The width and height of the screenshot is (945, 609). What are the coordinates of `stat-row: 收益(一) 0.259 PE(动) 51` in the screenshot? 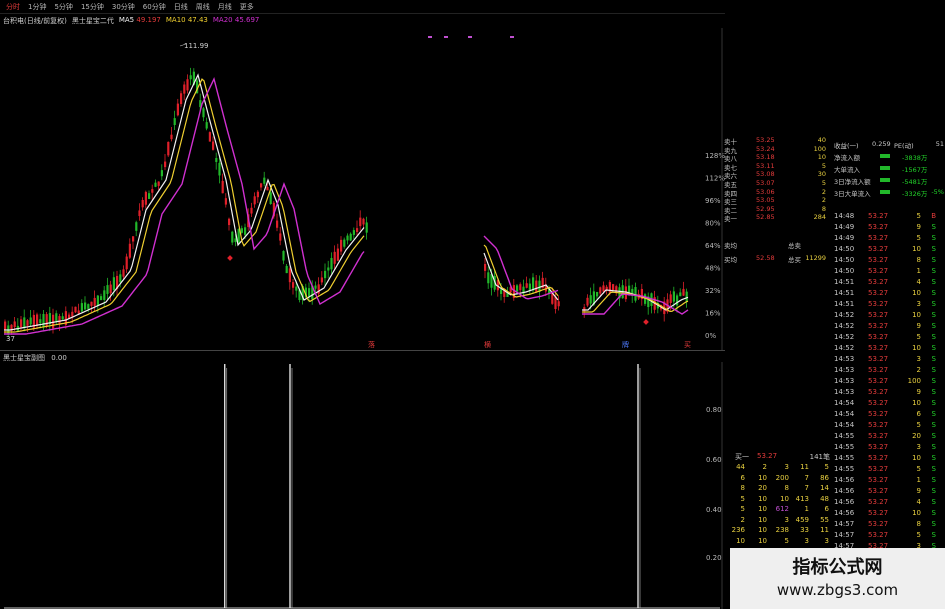 It's located at (888, 145).